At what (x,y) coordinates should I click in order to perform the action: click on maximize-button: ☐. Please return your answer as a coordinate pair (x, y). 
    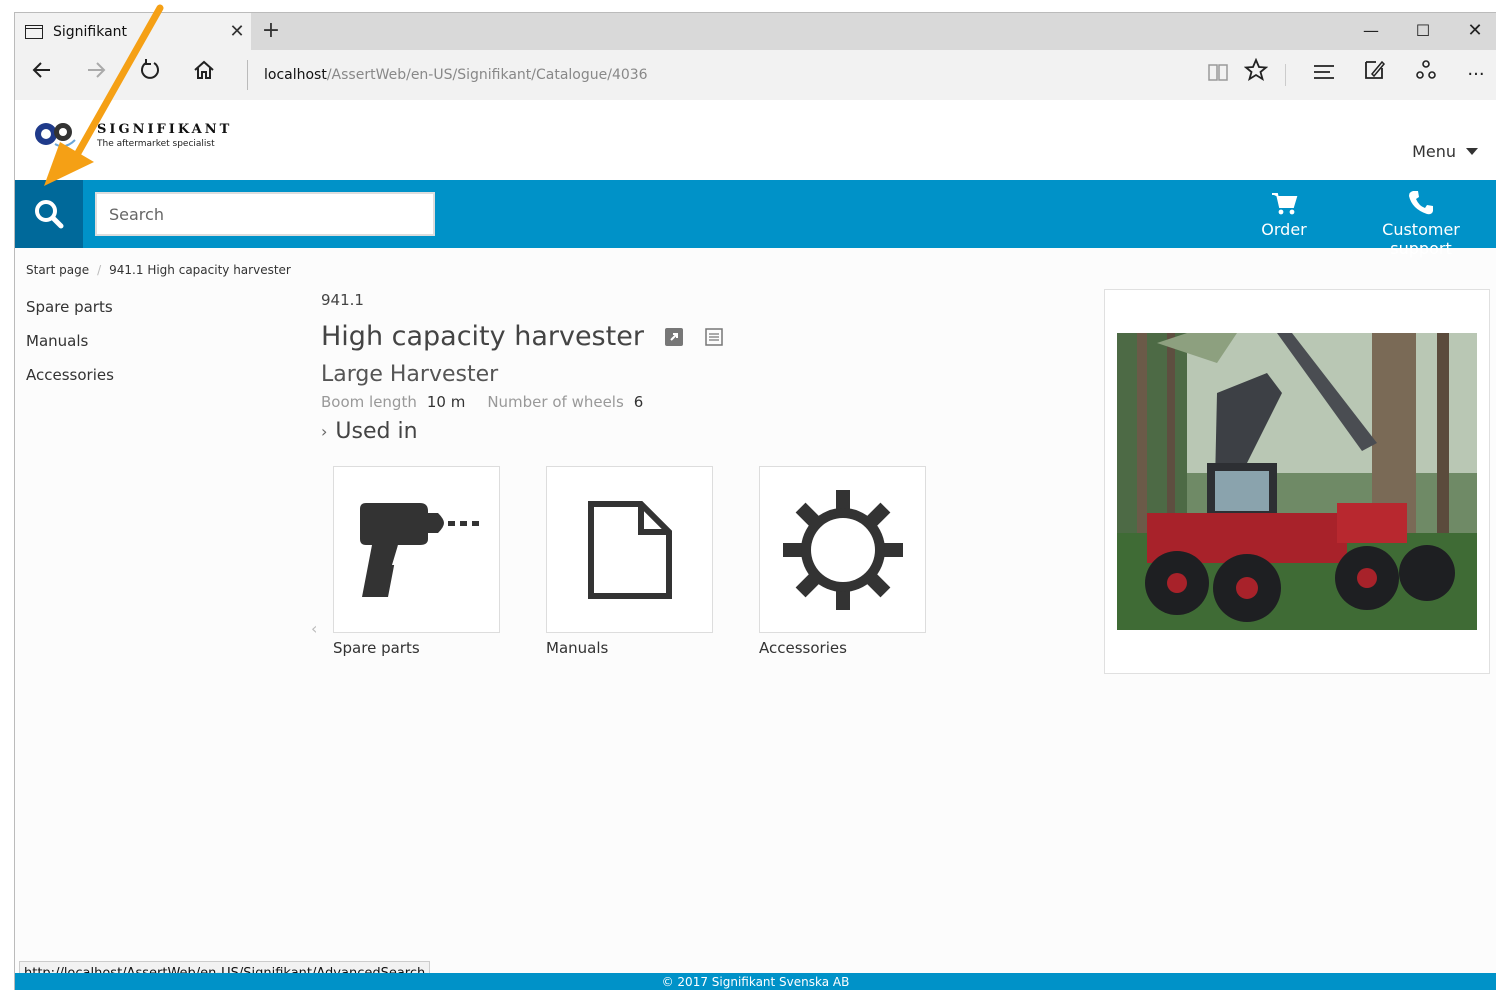
    Looking at the image, I should click on (1423, 31).